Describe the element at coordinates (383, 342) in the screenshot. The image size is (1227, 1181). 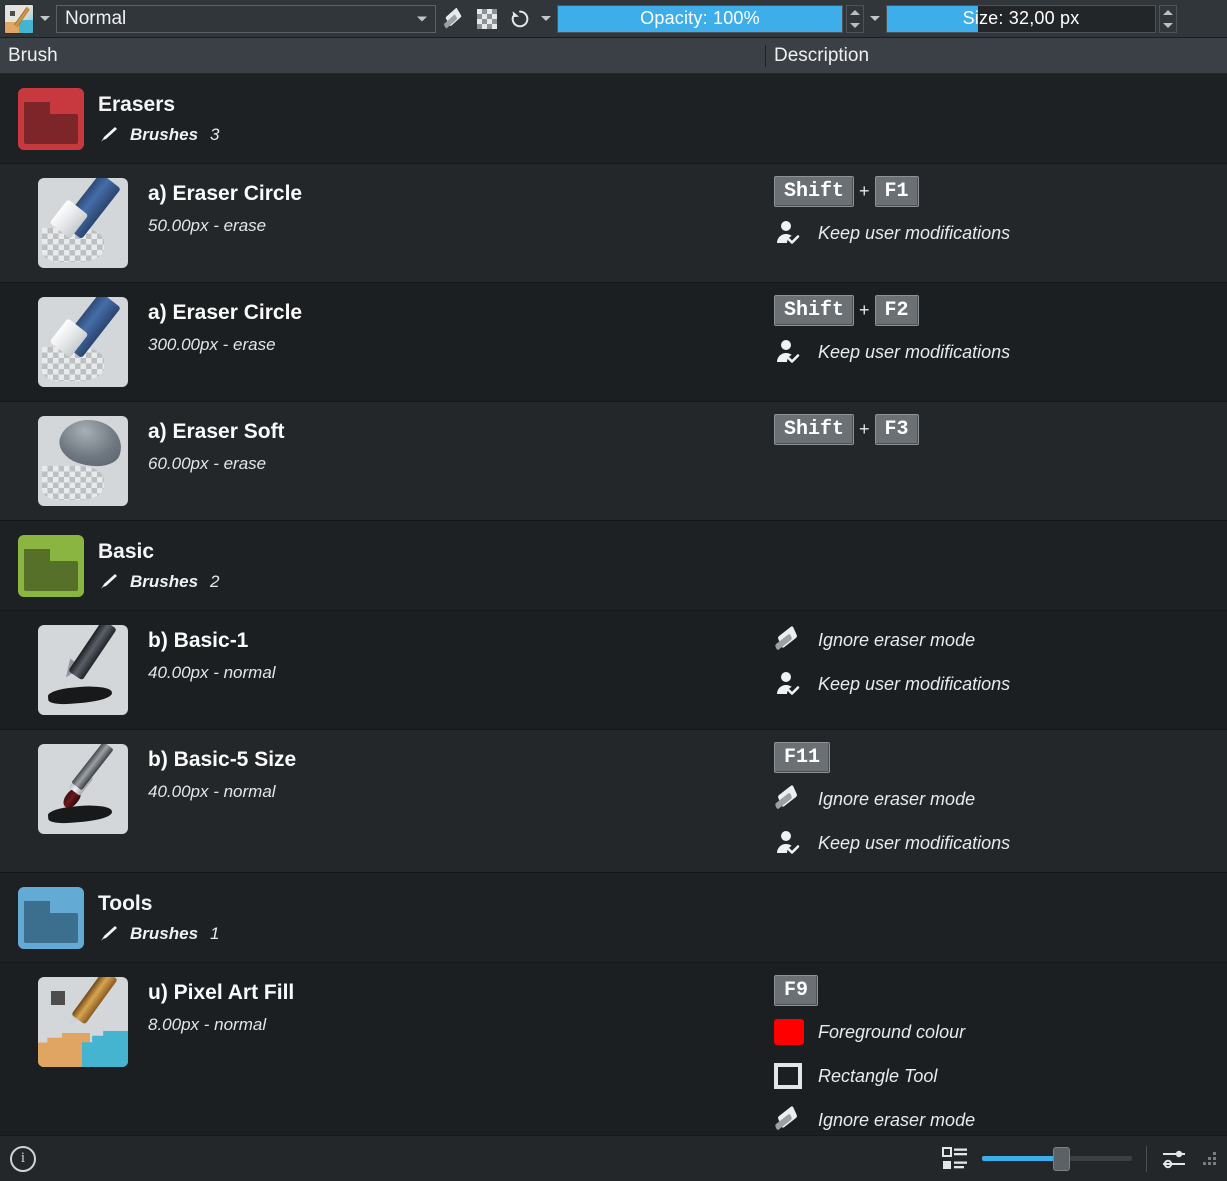
I see `brush-left: a) Eraser Circle 300.00px - erase` at that location.